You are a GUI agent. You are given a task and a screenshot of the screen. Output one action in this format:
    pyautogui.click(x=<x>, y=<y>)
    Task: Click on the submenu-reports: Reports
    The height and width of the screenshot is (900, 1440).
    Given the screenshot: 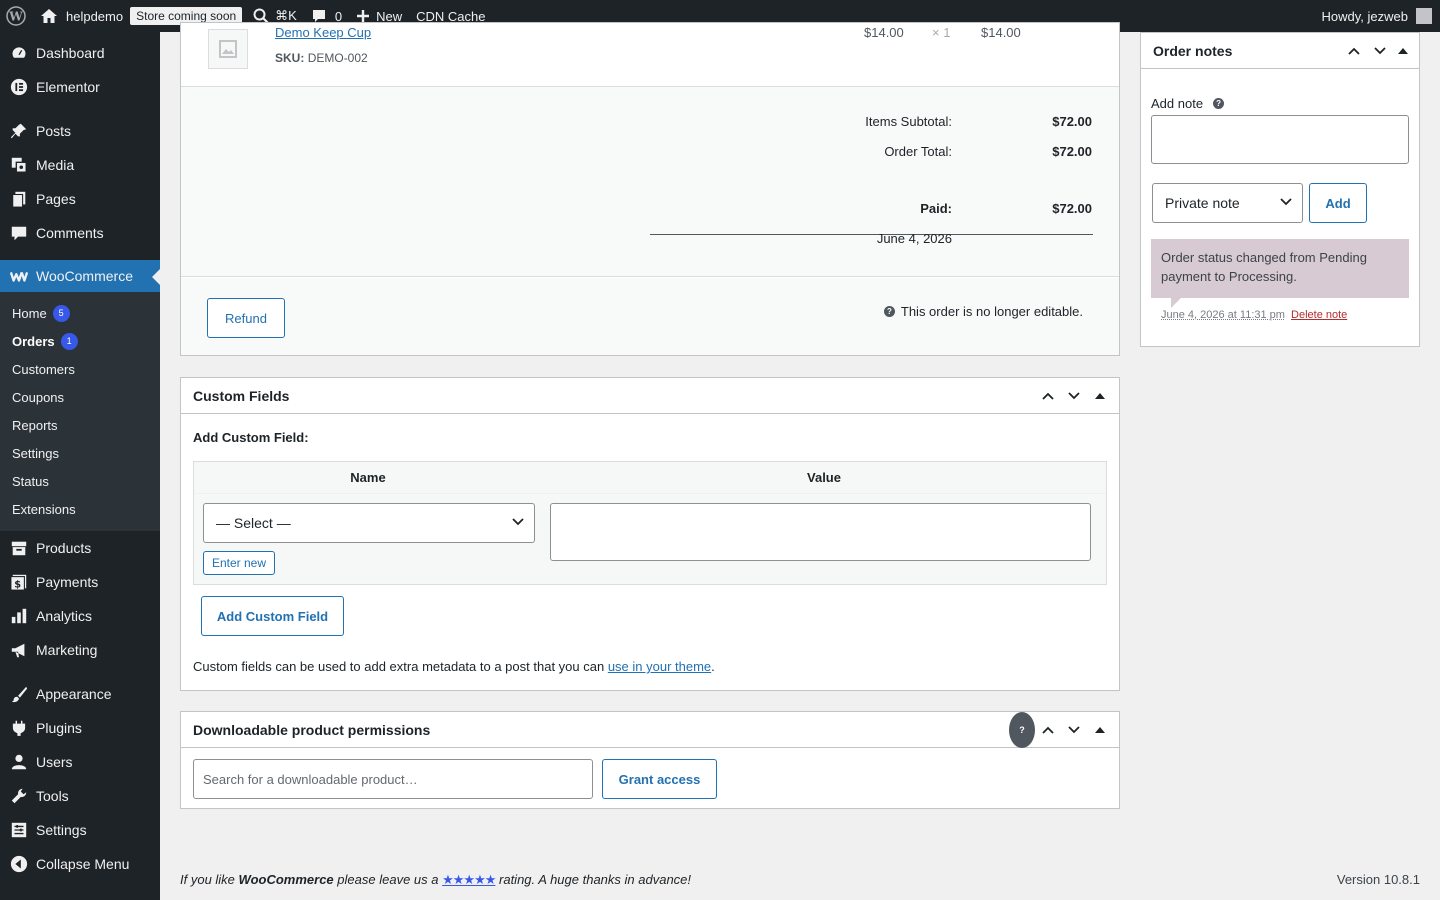 What is the action you would take?
    pyautogui.click(x=80, y=425)
    